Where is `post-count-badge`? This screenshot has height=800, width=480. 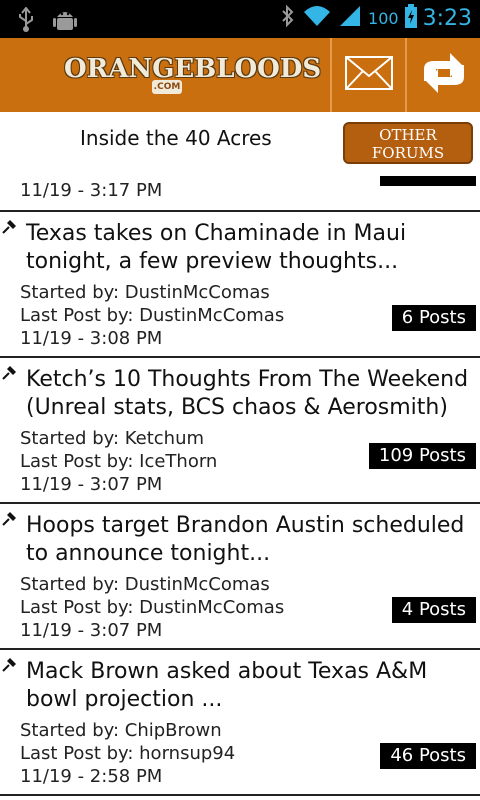 post-count-badge is located at coordinates (428, 181).